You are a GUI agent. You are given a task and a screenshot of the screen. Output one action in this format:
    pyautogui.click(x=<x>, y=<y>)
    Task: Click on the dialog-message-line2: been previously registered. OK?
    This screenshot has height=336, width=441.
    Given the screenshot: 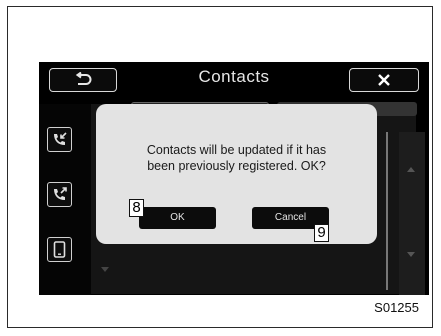 What is the action you would take?
    pyautogui.click(x=236, y=166)
    